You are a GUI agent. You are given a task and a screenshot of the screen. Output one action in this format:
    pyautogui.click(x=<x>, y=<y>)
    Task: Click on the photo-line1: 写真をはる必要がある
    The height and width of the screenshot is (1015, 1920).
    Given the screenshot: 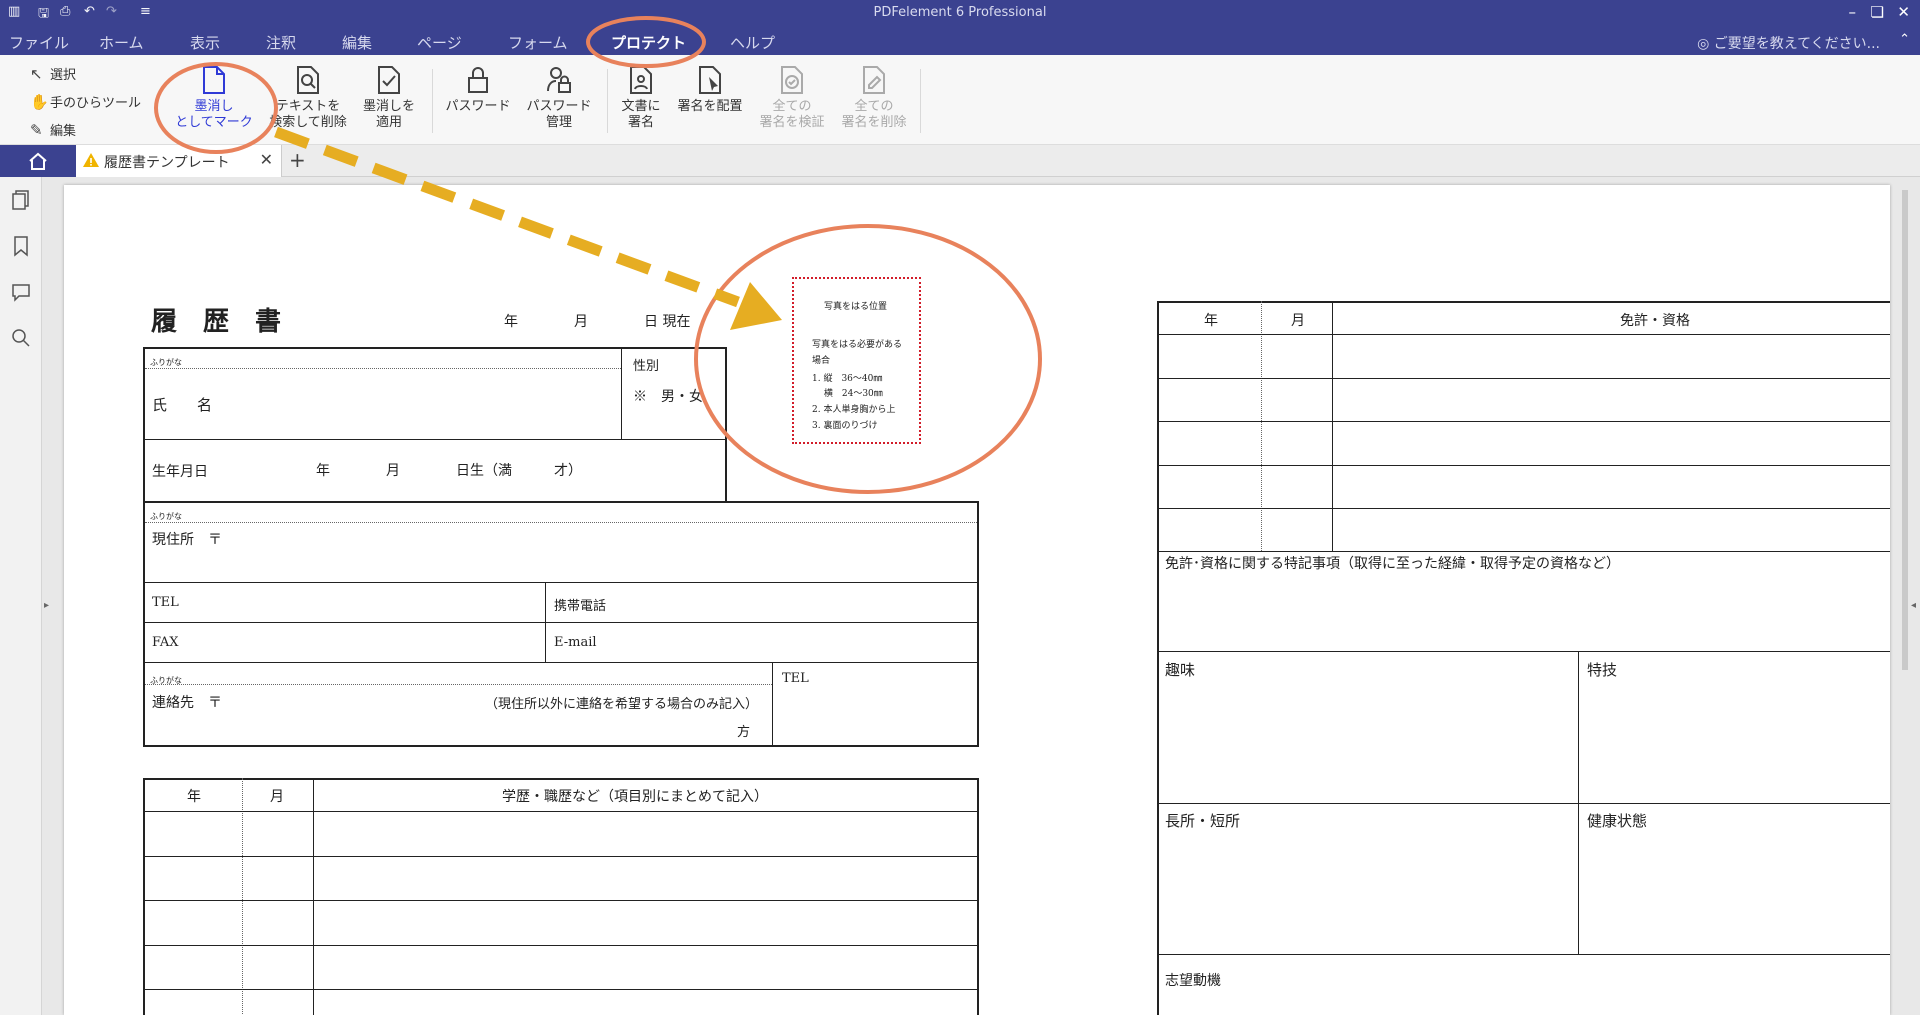 What is the action you would take?
    pyautogui.click(x=857, y=345)
    